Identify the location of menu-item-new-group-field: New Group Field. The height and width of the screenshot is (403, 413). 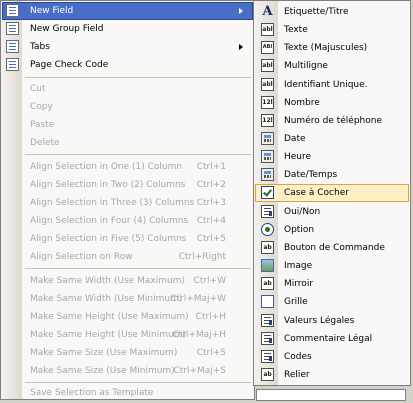
(127, 29).